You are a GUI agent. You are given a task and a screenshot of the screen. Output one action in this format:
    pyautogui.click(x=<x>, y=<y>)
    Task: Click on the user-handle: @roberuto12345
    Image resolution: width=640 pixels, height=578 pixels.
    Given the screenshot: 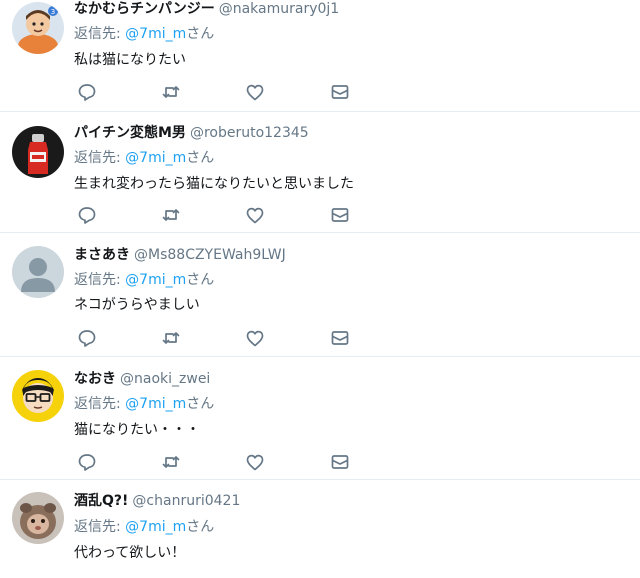 What is the action you would take?
    pyautogui.click(x=249, y=133)
    